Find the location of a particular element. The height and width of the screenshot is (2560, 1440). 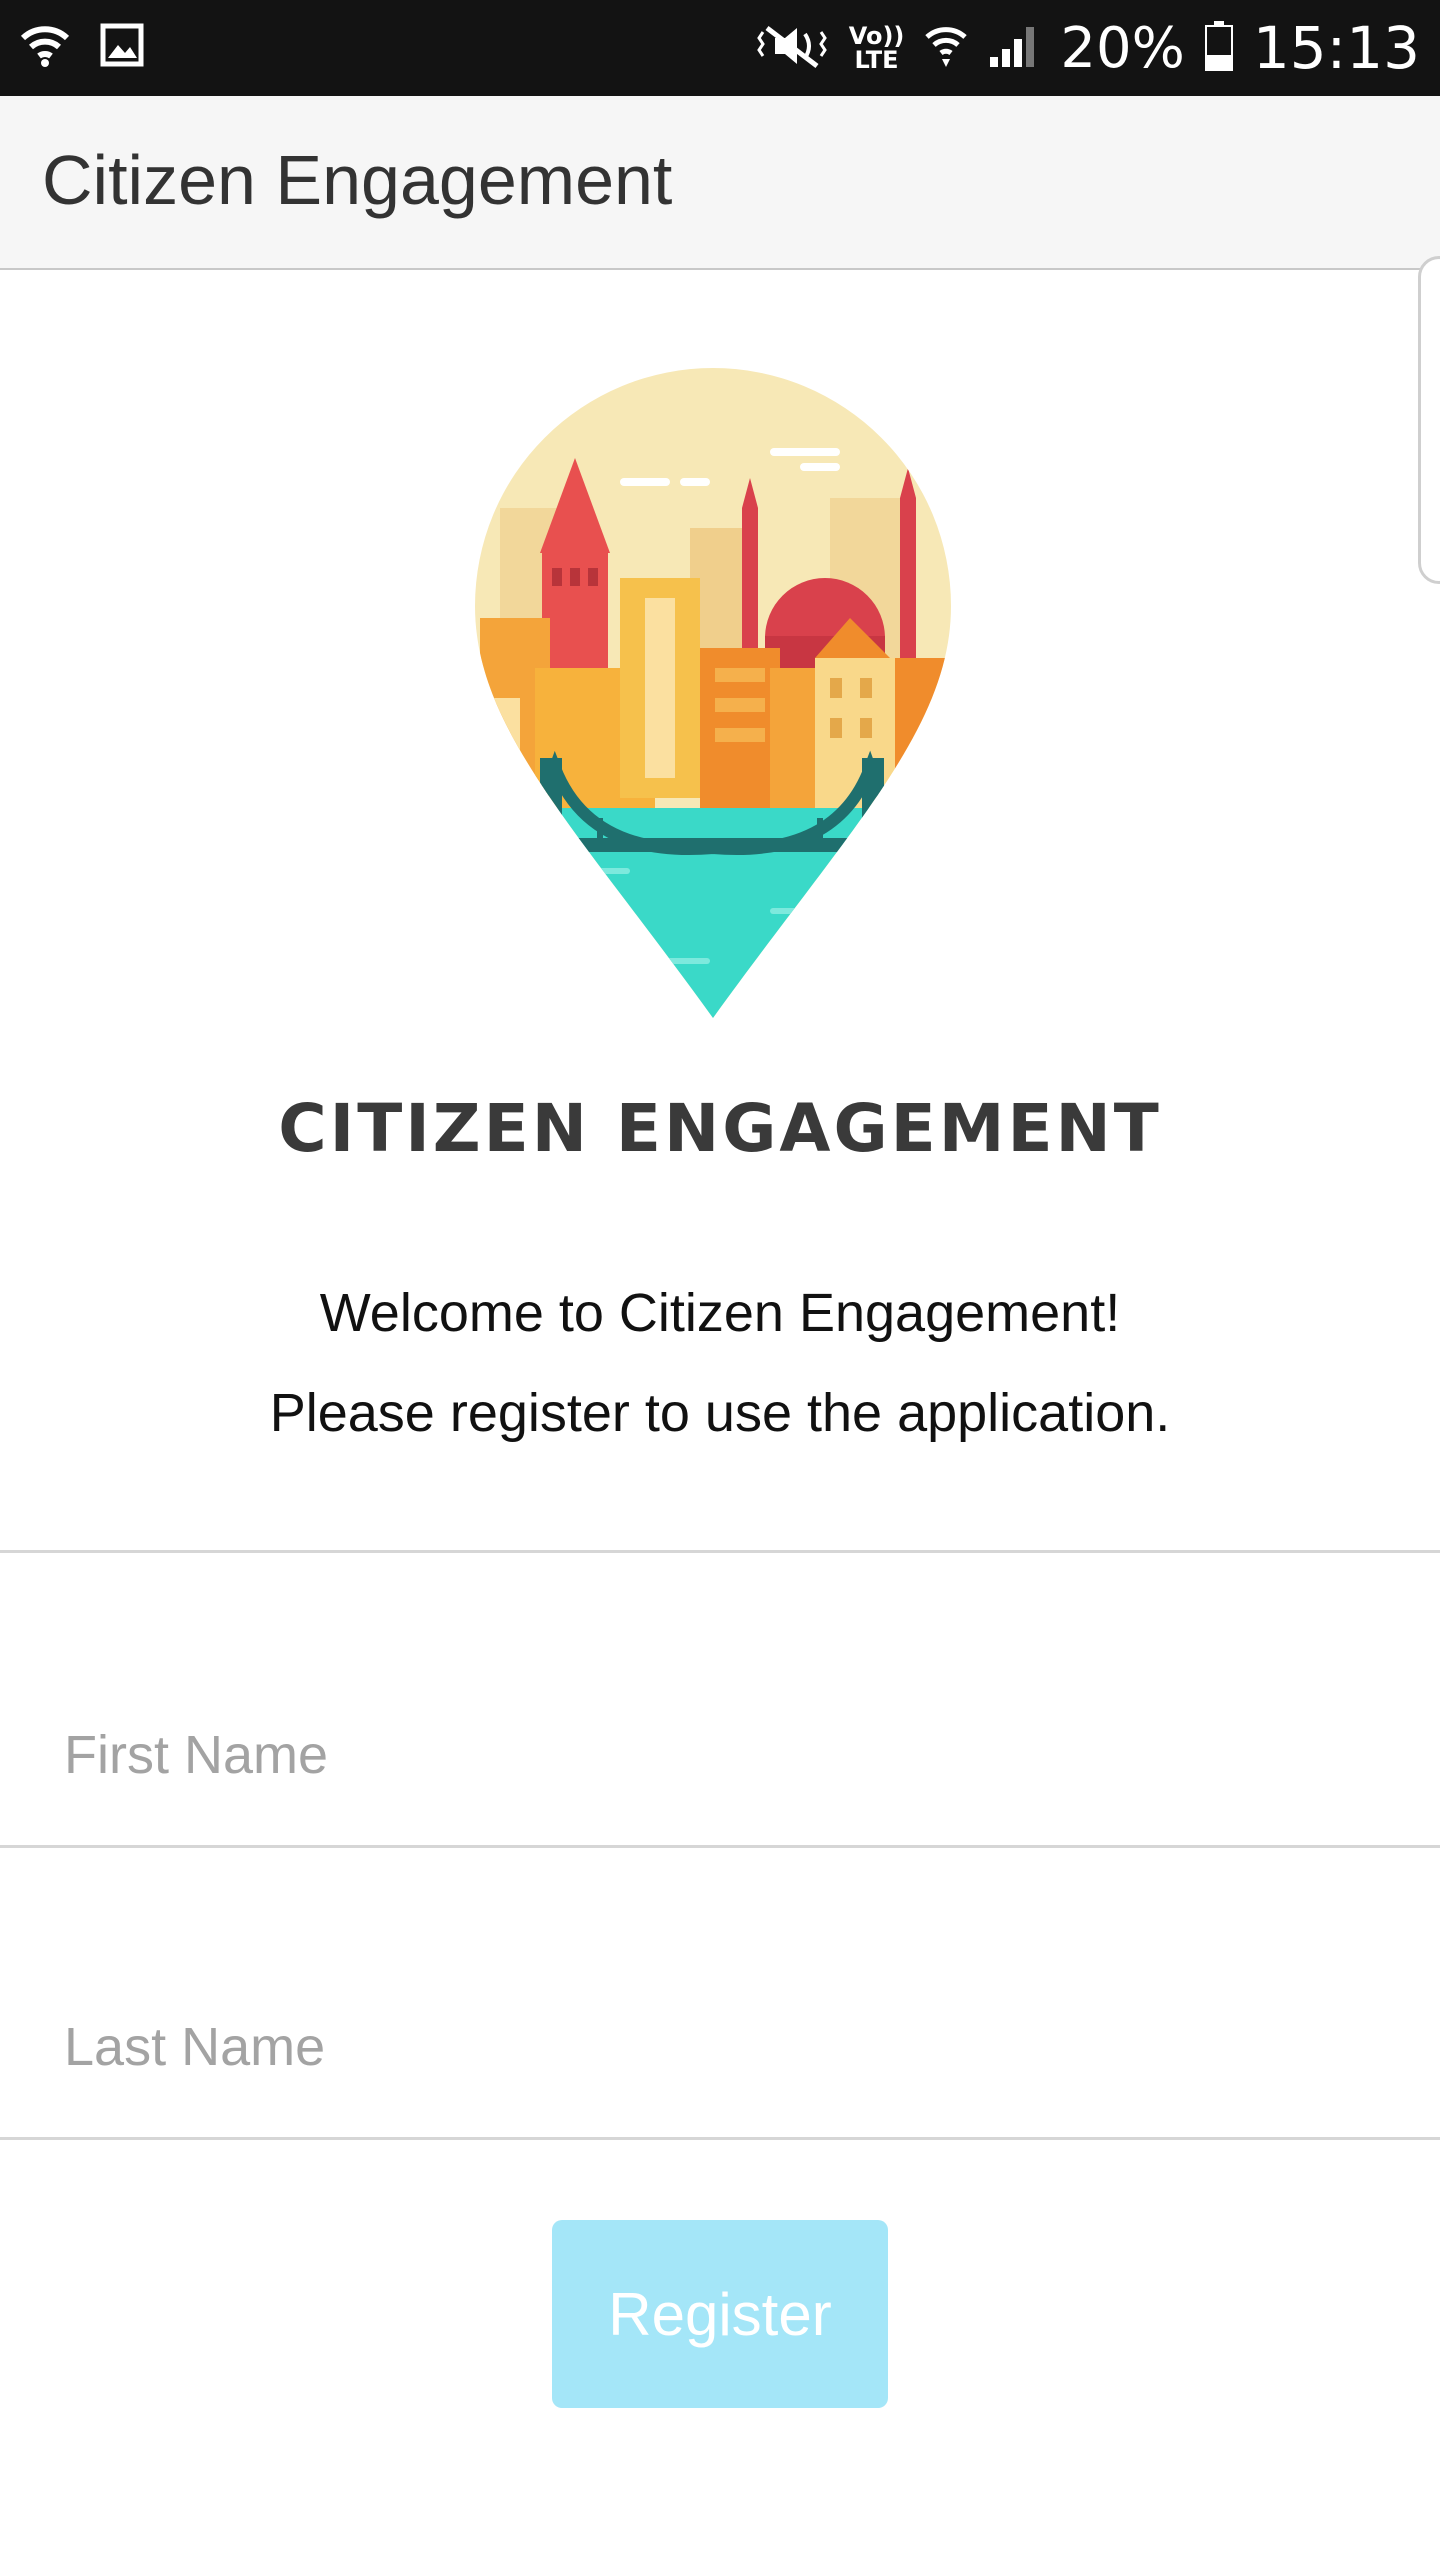

status-bar: Vo)) LTE 20% 15:13 is located at coordinates (720, 48).